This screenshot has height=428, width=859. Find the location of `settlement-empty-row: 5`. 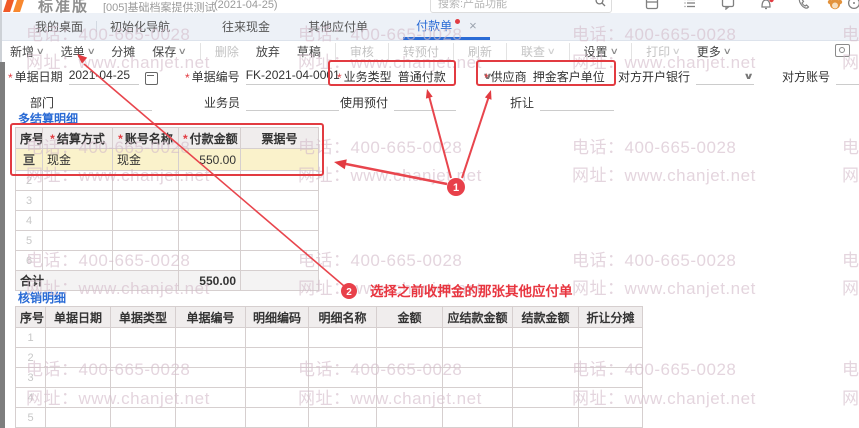

settlement-empty-row: 5 is located at coordinates (167, 240).